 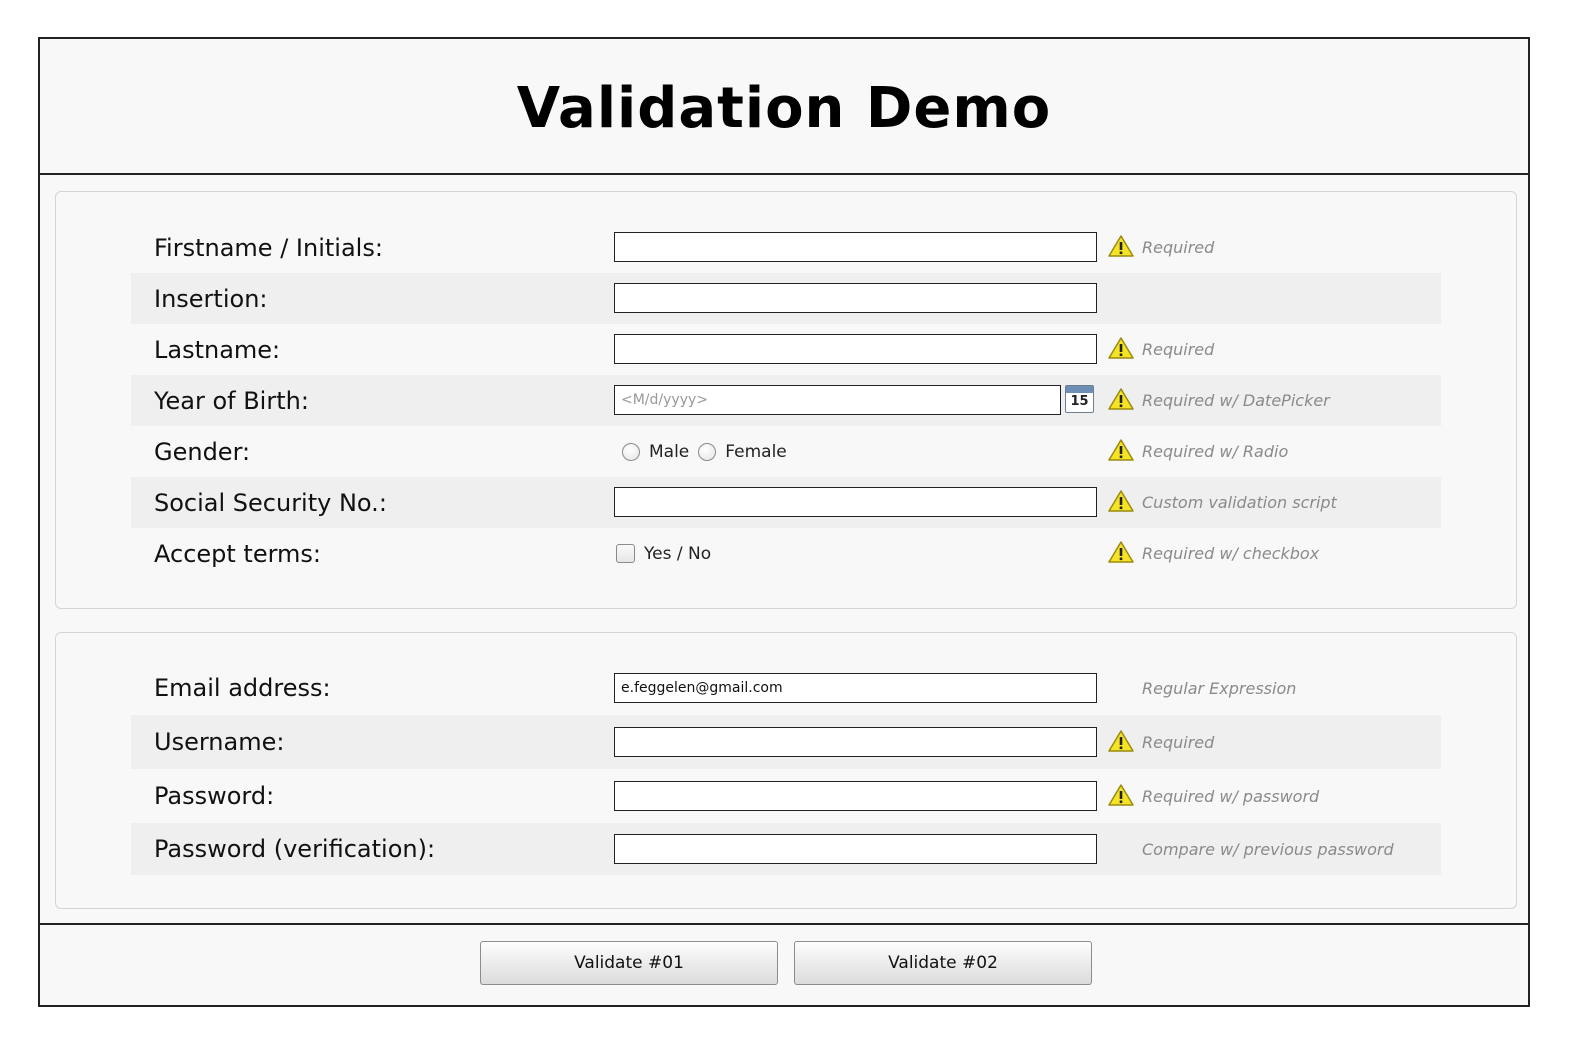 What do you see at coordinates (242, 688) in the screenshot?
I see `email-label: Email address:` at bounding box center [242, 688].